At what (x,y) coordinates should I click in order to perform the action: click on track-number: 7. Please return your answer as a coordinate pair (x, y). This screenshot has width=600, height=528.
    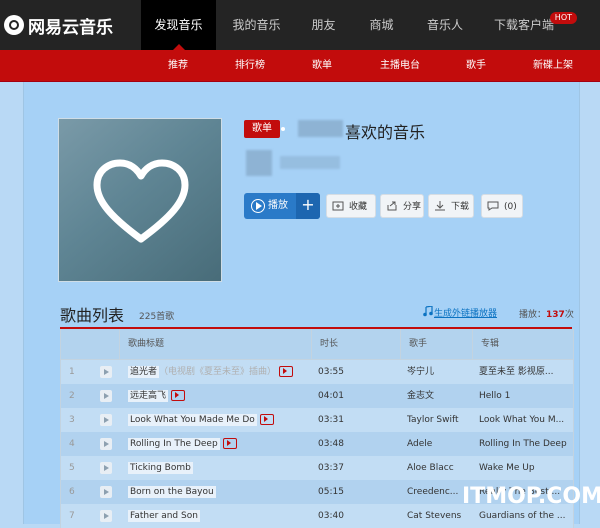
    Looking at the image, I should click on (72, 516).